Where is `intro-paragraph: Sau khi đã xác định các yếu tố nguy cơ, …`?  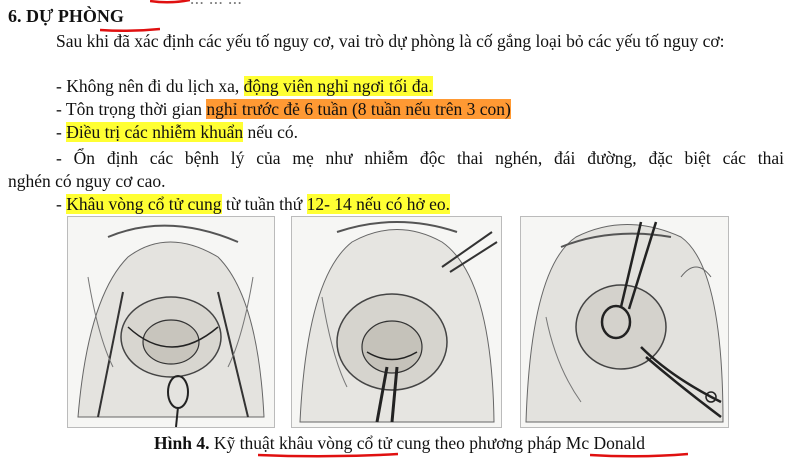
intro-paragraph: Sau khi đã xác định các yếu tố nguy cơ, … is located at coordinates (390, 41).